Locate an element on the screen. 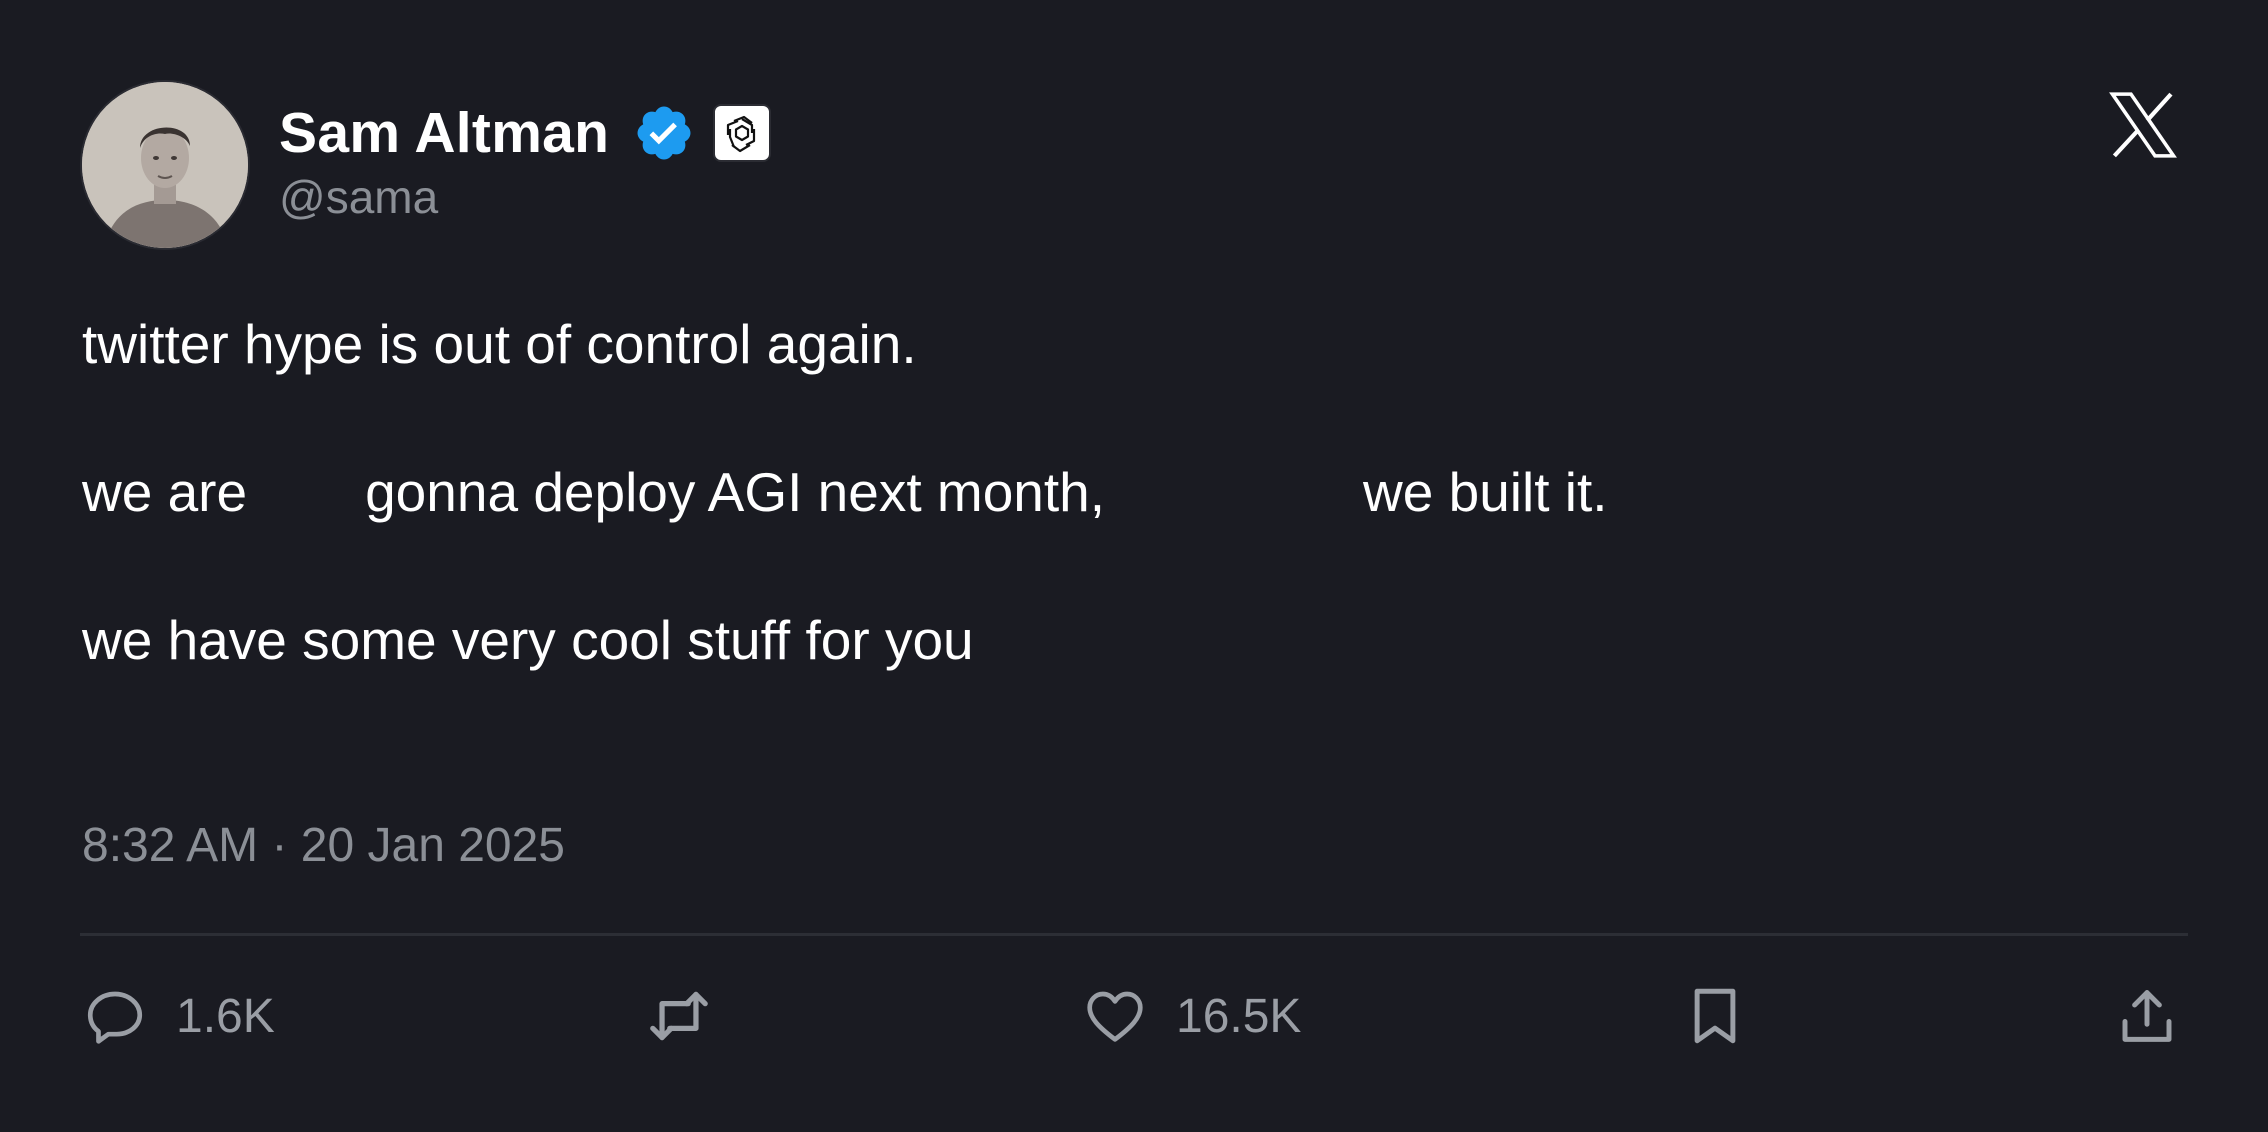  bookmark-icon is located at coordinates (1715, 1016).